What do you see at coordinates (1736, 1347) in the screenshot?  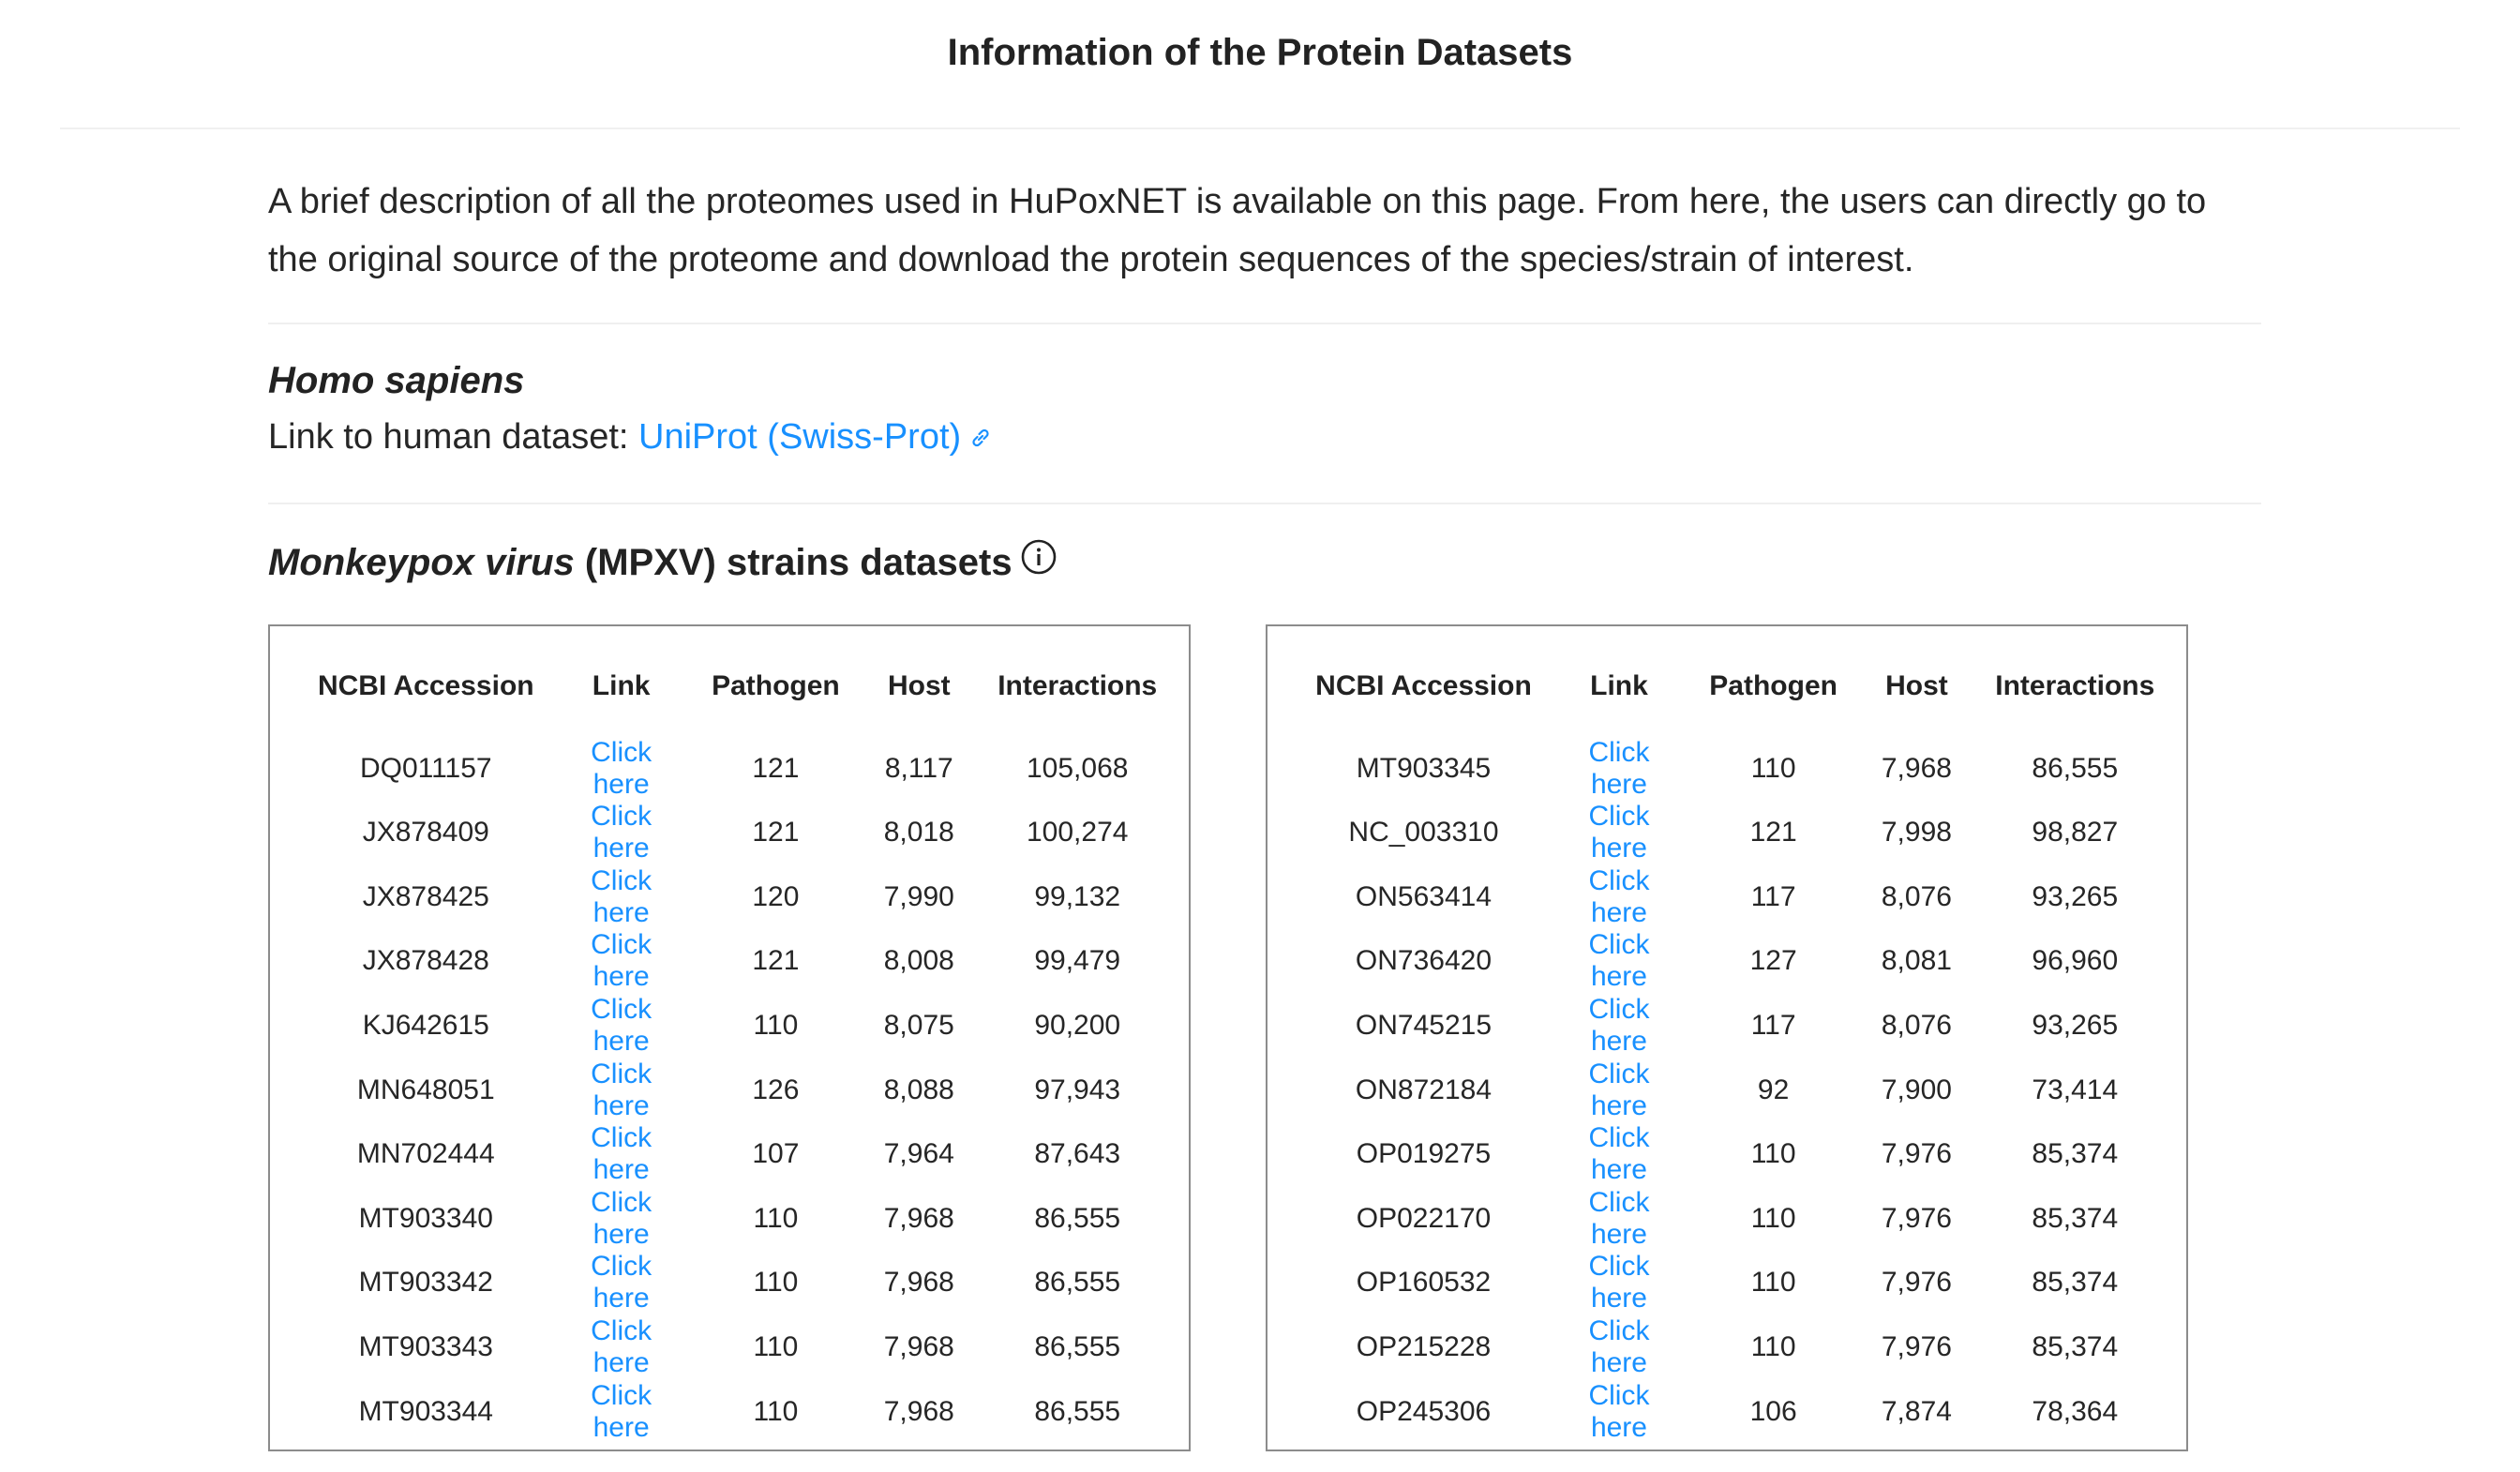 I see `table-row: OP215228 Click here 110 7,976 85,374` at bounding box center [1736, 1347].